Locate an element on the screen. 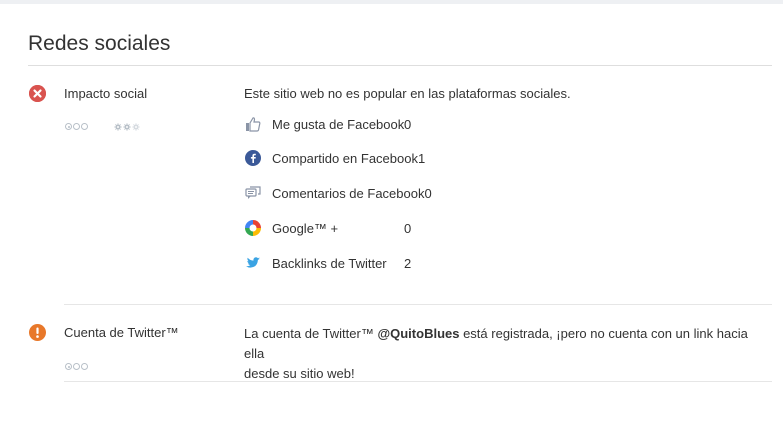 This screenshot has width=783, height=428. metric-label: Comentarios de Facebook is located at coordinates (348, 193).